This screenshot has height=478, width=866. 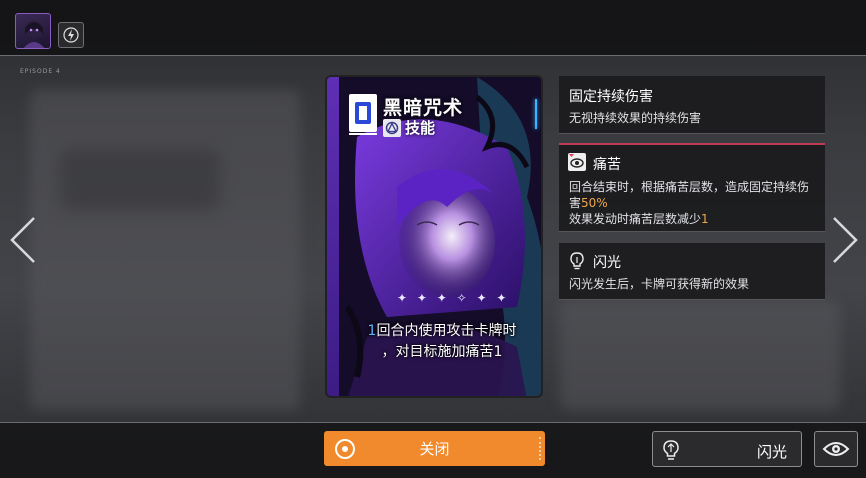 I want to click on card-type-label: 技能, so click(x=420, y=128).